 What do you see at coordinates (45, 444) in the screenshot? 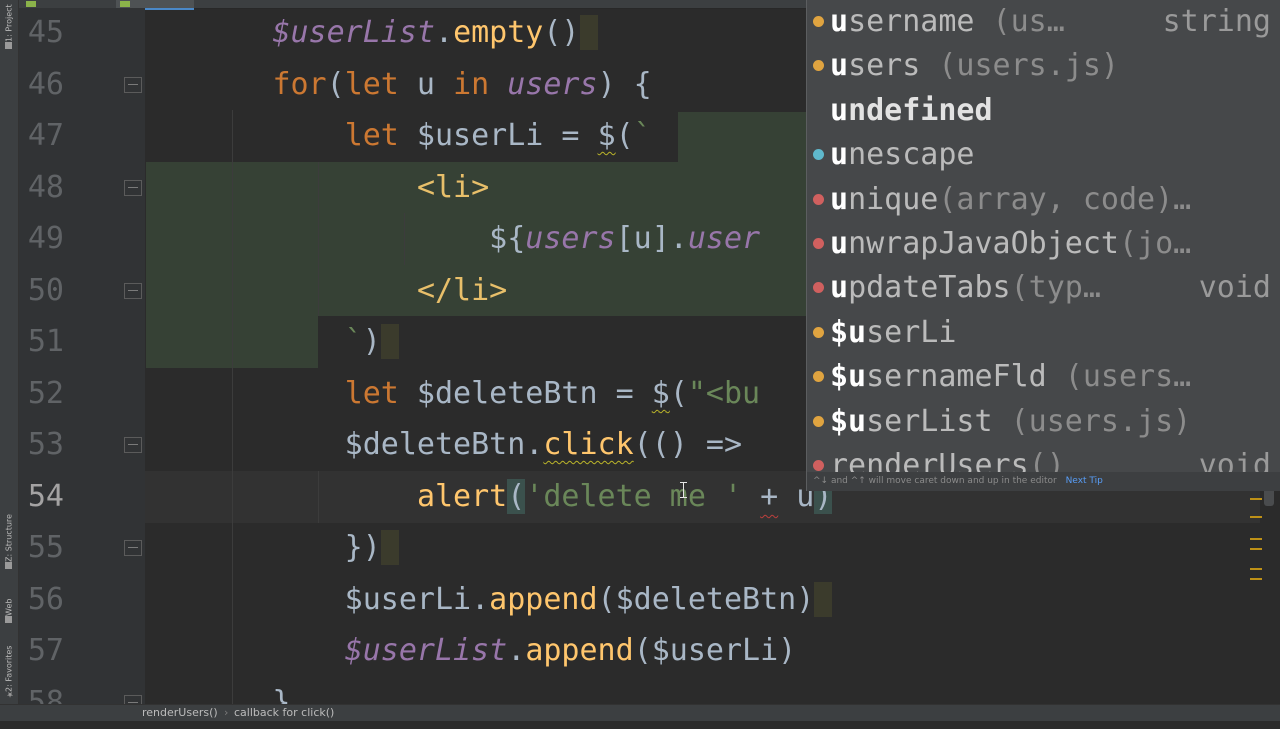
I see `line-number: 53` at bounding box center [45, 444].